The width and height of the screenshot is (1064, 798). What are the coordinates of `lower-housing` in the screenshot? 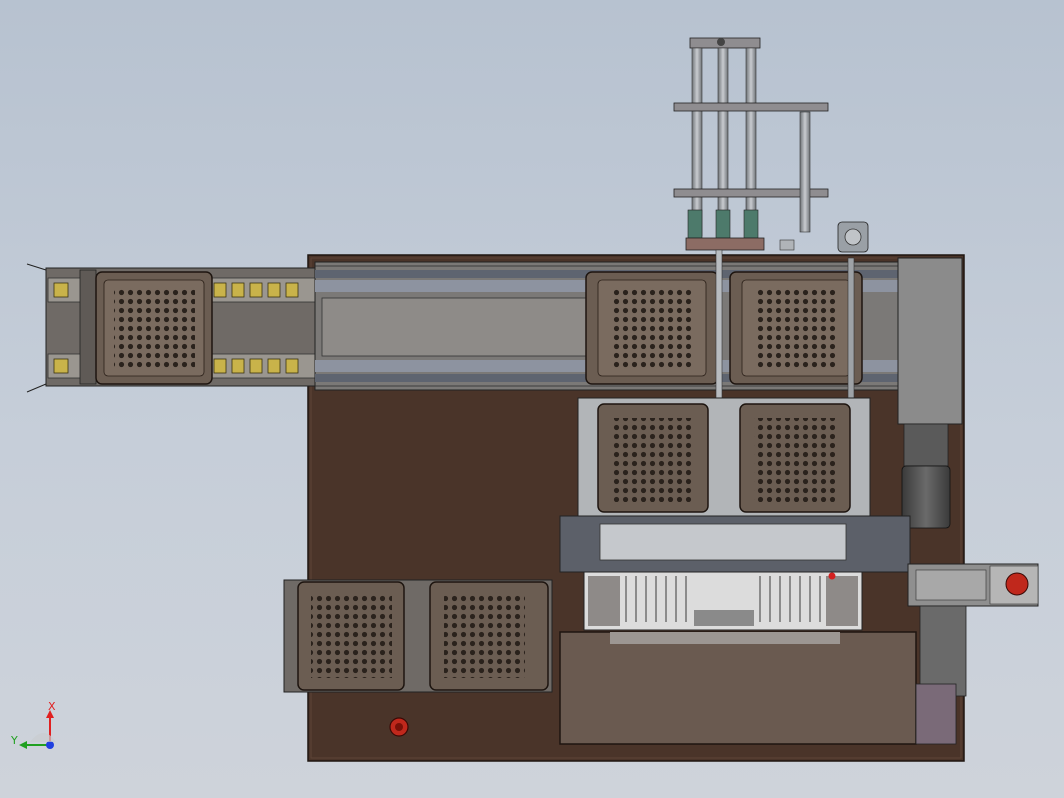 It's located at (738, 688).